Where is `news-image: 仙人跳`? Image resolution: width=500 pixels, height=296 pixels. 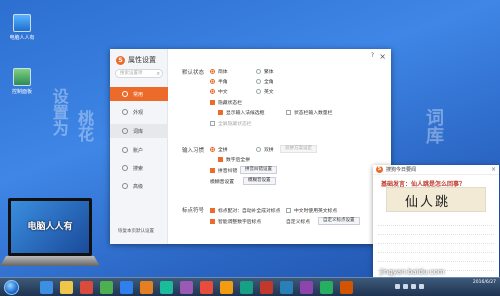
news-image: 仙人跳 is located at coordinates (436, 199).